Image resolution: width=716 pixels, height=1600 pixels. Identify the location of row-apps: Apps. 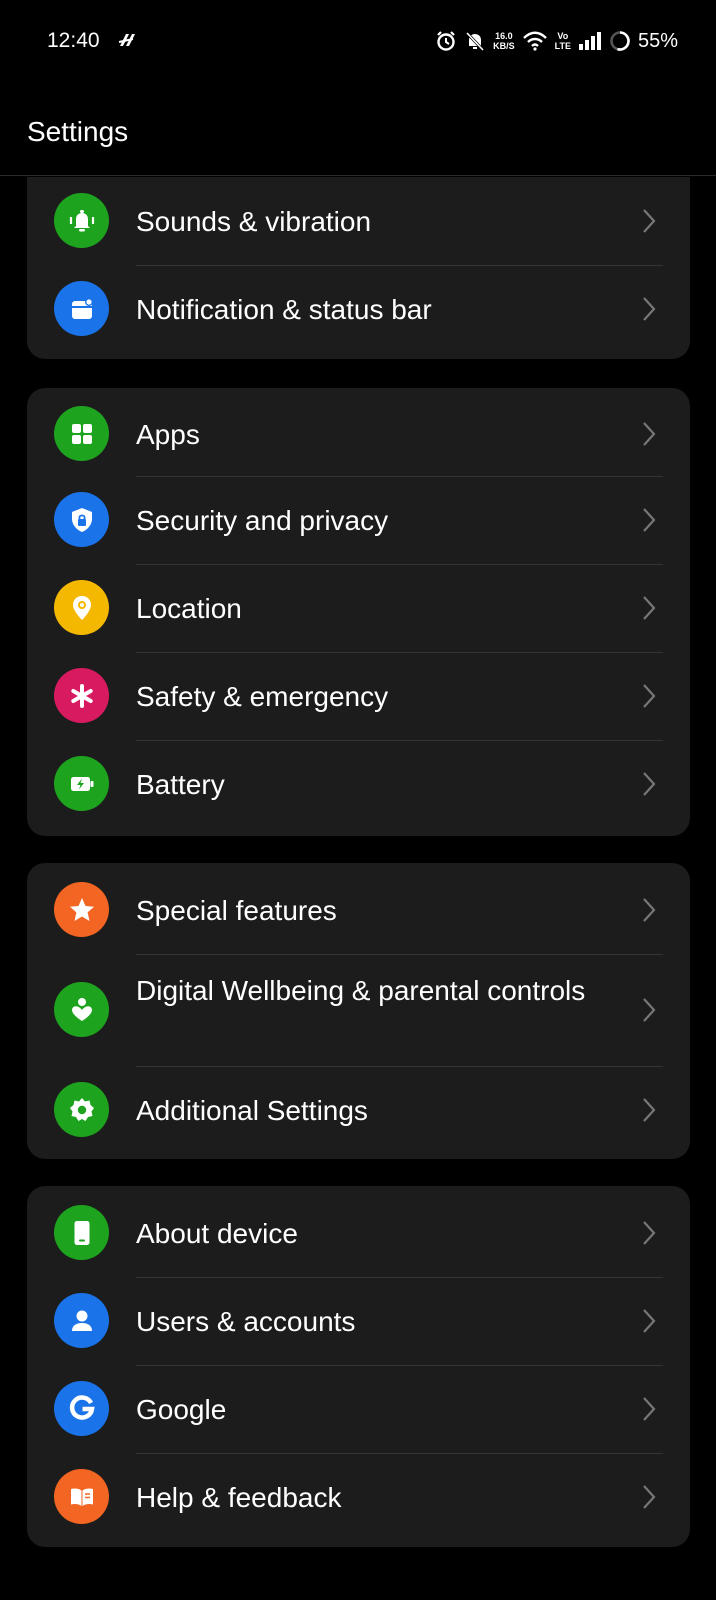
(358, 432).